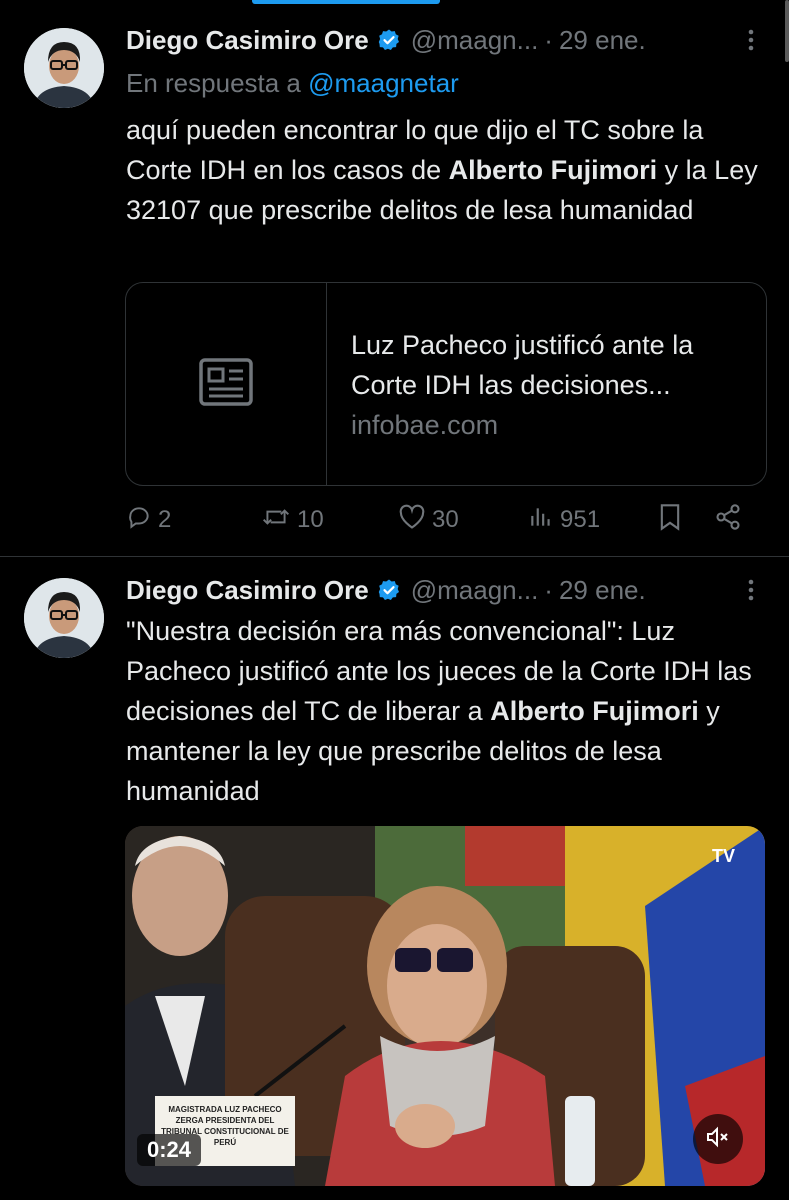  Describe the element at coordinates (383, 83) in the screenshot. I see `replying-handle-link: @maagnetar` at that location.